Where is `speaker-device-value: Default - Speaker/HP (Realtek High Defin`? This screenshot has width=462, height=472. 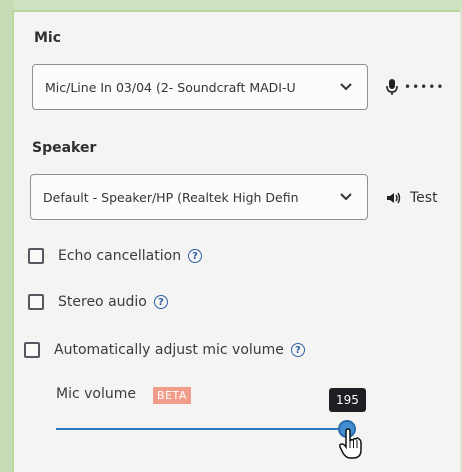
speaker-device-value: Default - Speaker/HP (Realtek High Defin is located at coordinates (171, 197).